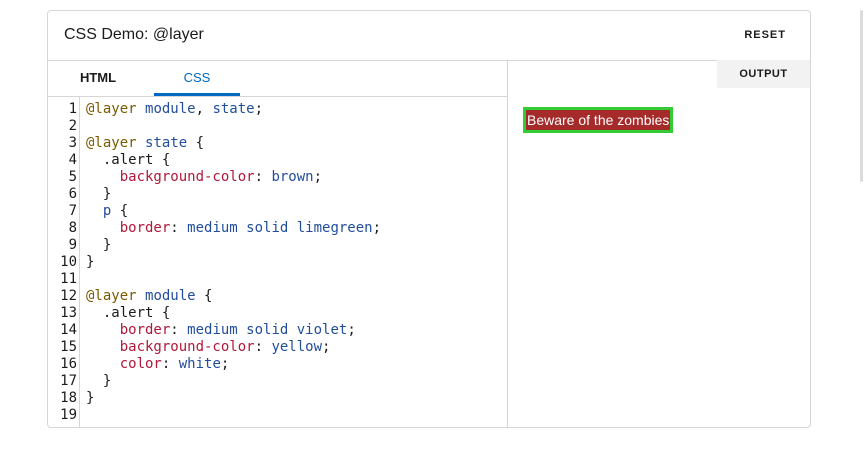  Describe the element at coordinates (598, 120) in the screenshot. I see `output-alert-paragraph: Beware of the zombies` at that location.